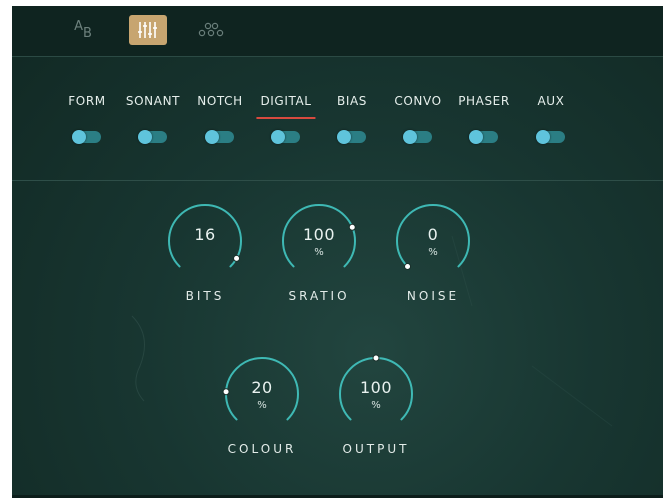 The width and height of the screenshot is (663, 498). I want to click on tab-notch: NOTCH, so click(219, 104).